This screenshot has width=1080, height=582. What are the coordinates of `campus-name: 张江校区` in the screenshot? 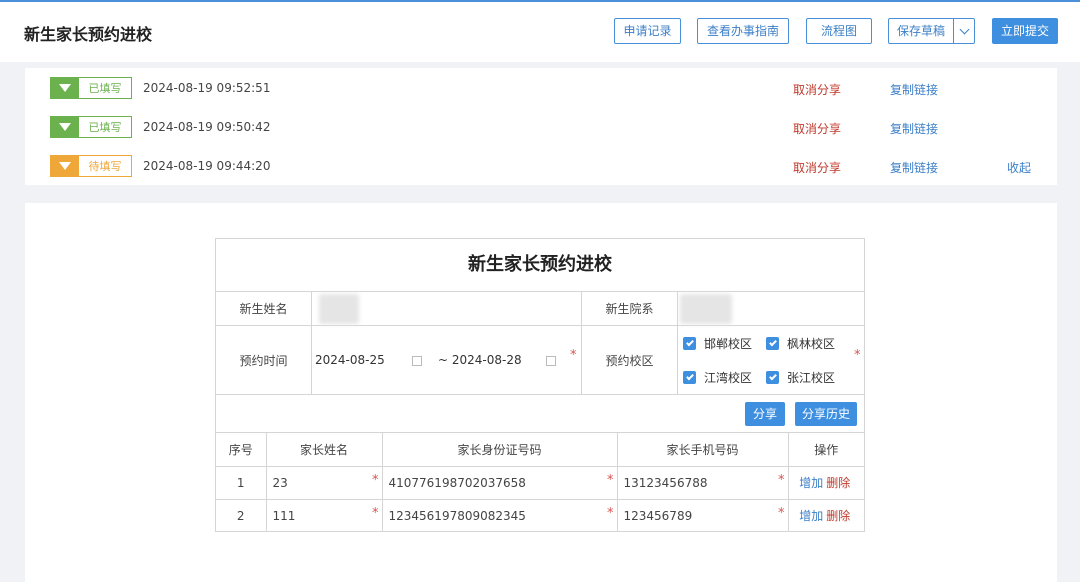 It's located at (811, 378).